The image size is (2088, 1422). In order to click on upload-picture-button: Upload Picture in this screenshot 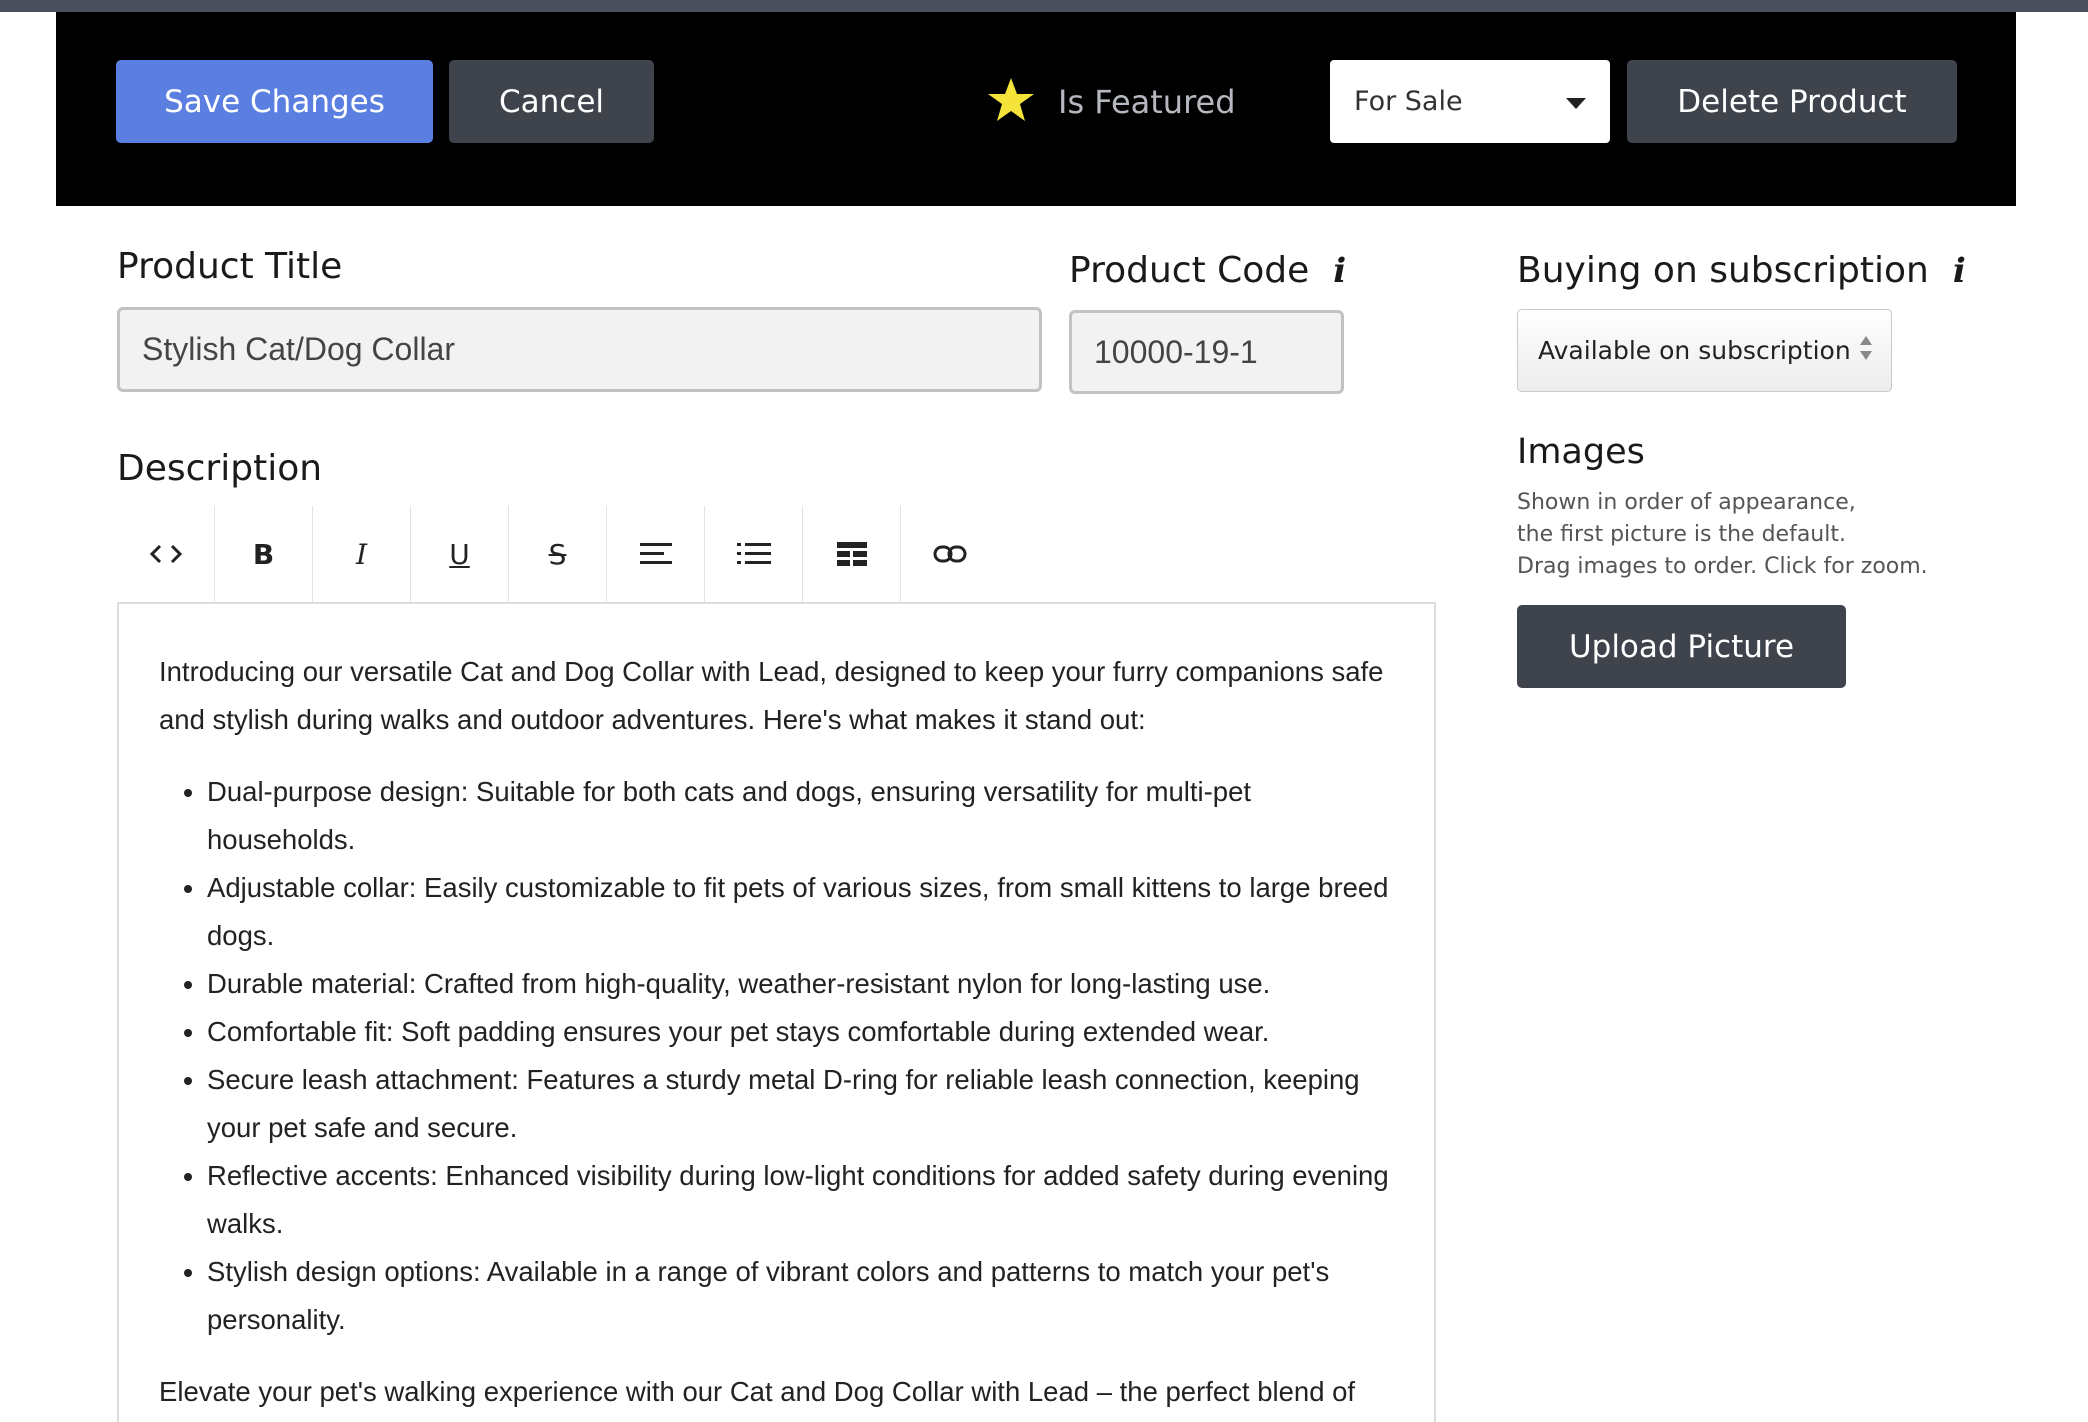, I will do `click(1681, 646)`.